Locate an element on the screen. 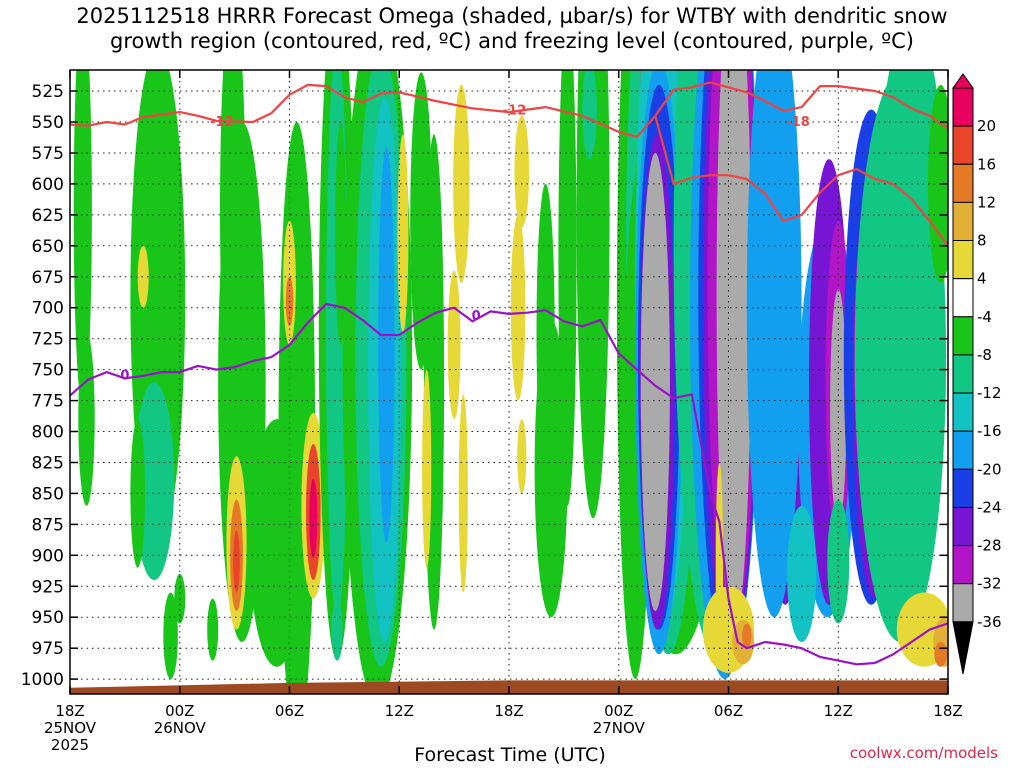 The image size is (1024, 768). colorbar-label: -36 is located at coordinates (989, 622).